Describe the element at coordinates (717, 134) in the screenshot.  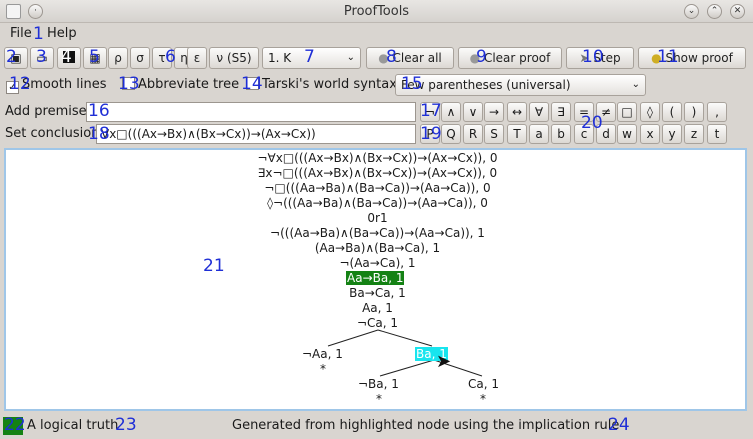
I see `term-symbol-key: t` at that location.